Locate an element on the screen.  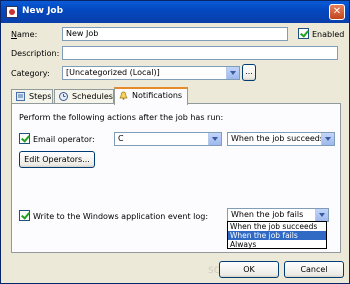
tab-schedules-label: Schedules is located at coordinates (92, 96).